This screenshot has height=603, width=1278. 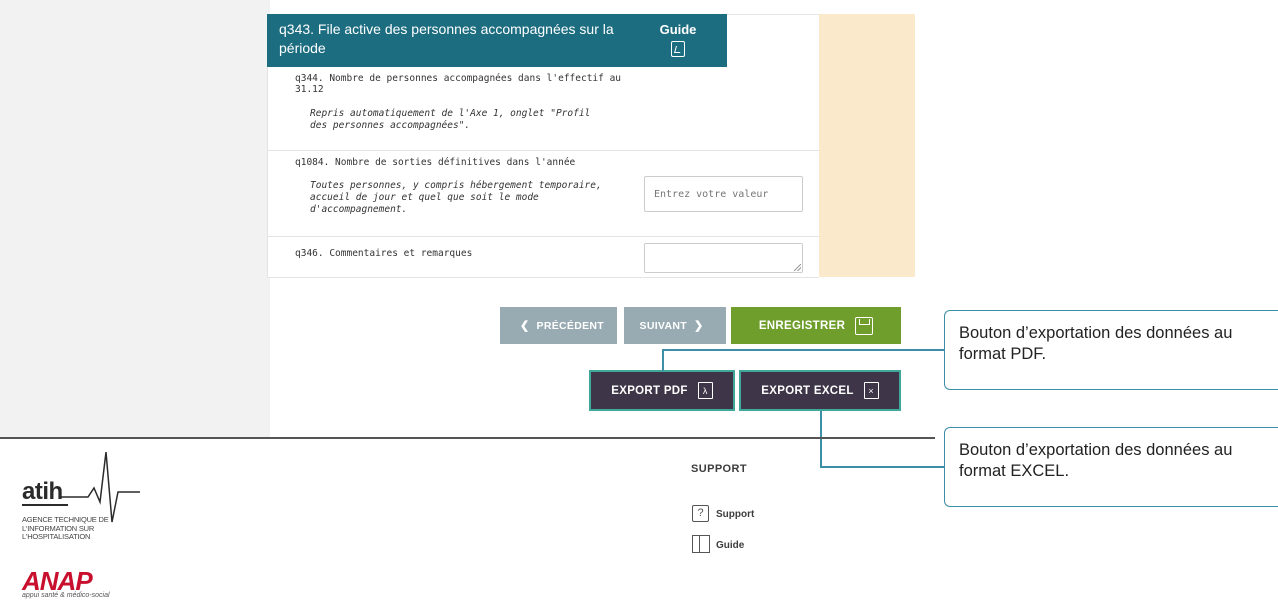 I want to click on callout-connector-pdf, so click(x=663, y=360).